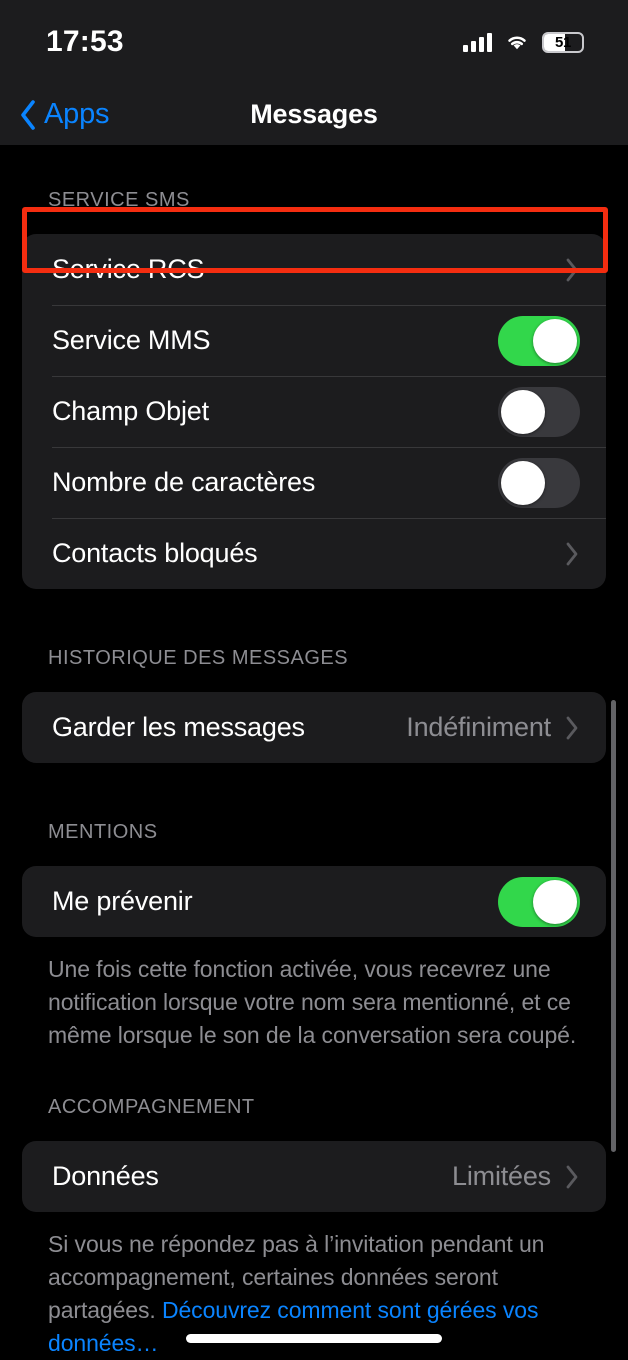 The image size is (628, 1360). What do you see at coordinates (85, 41) in the screenshot?
I see `status-bar-time: 17:53` at bounding box center [85, 41].